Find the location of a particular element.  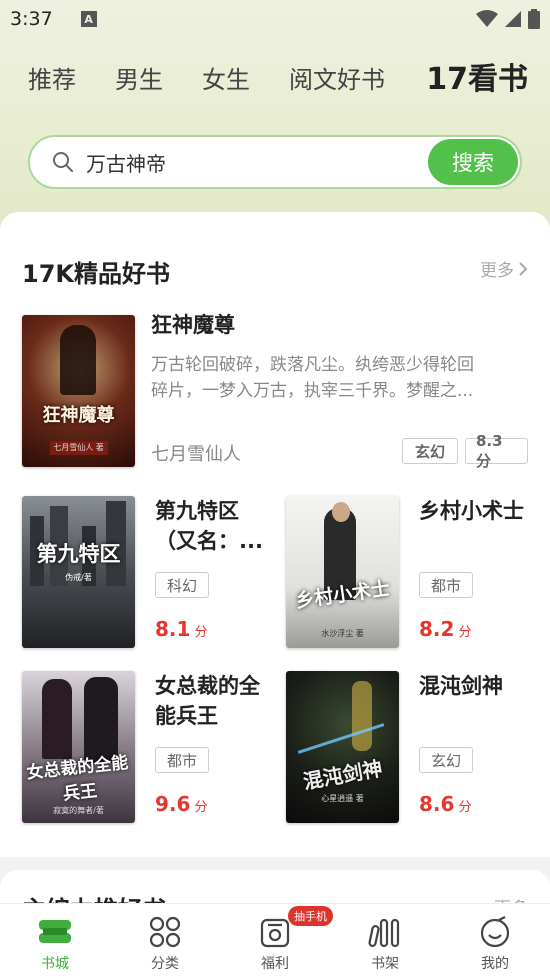

nav-bookshelf: 书架 is located at coordinates (385, 941).